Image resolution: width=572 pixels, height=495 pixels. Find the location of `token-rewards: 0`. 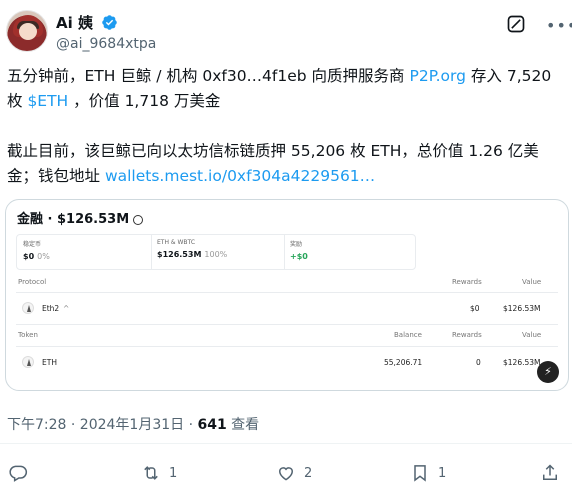

token-rewards: 0 is located at coordinates (478, 362).